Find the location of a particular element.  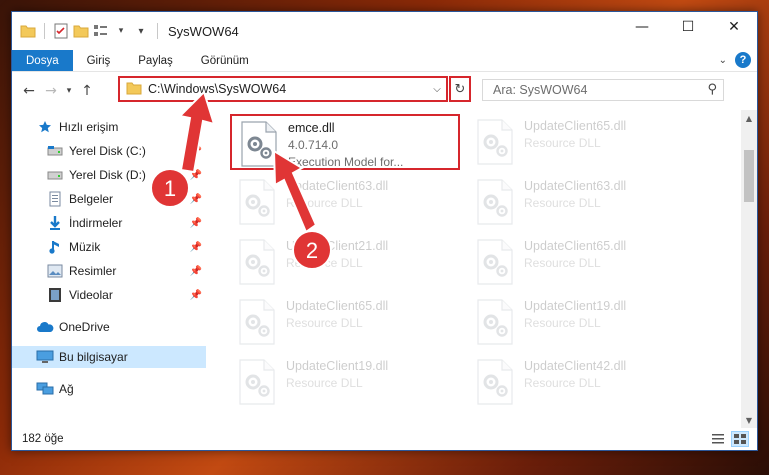

file-name: emce.dll is located at coordinates (311, 128).